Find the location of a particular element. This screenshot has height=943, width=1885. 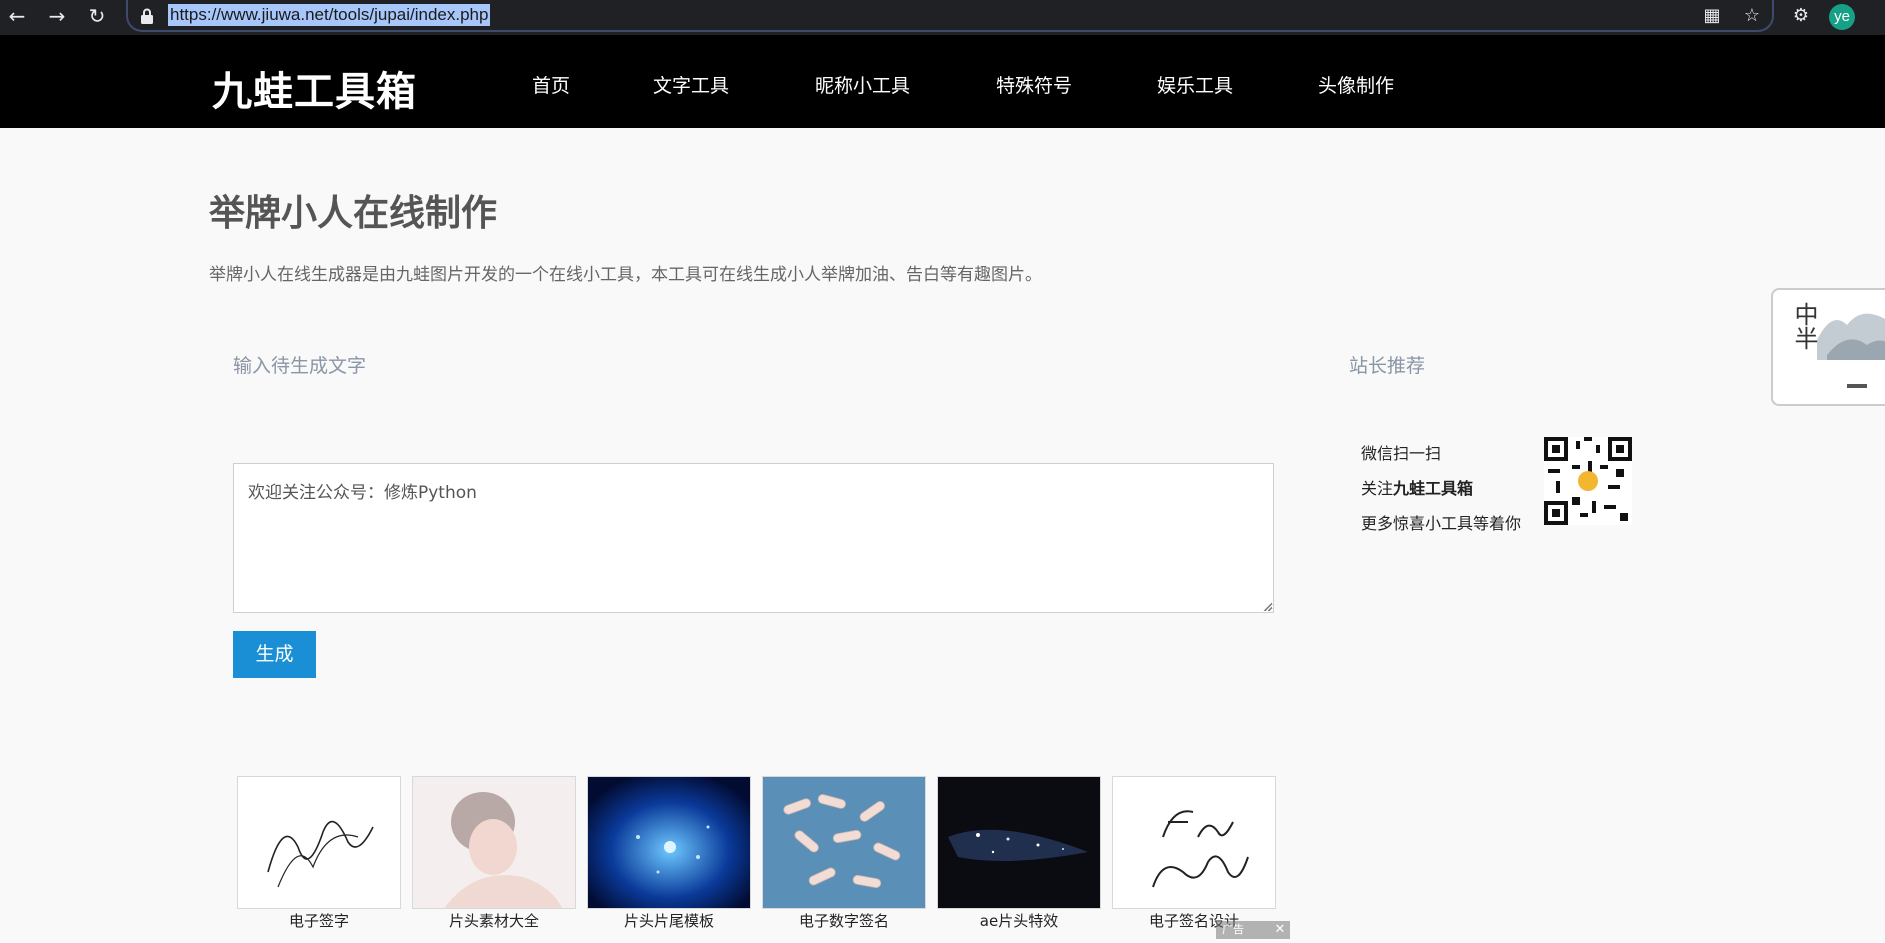

nav-home: 首页 is located at coordinates (551, 84).